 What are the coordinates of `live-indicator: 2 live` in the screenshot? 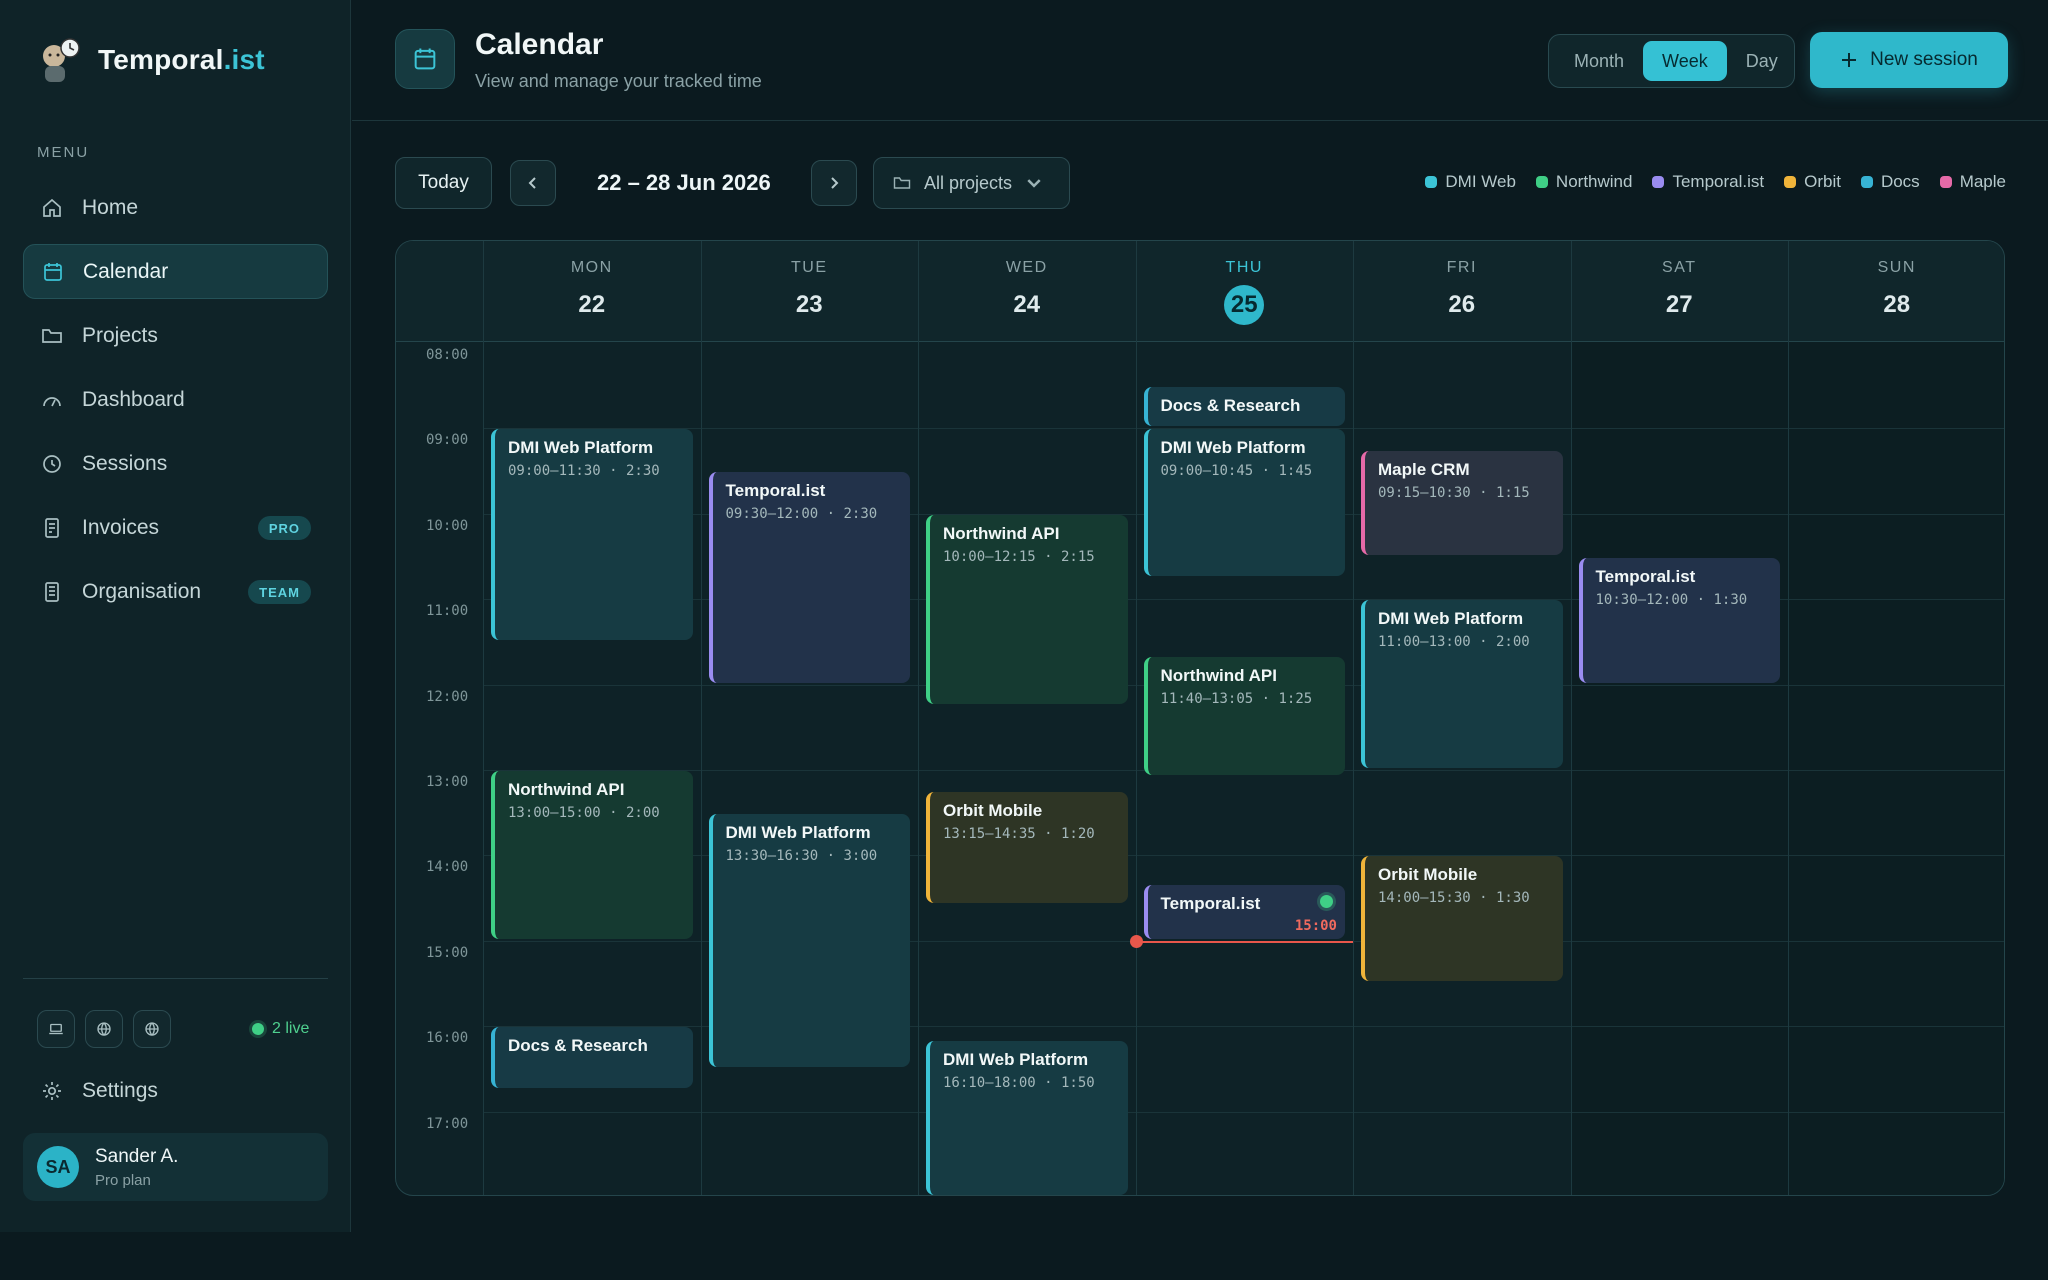 It's located at (280, 1029).